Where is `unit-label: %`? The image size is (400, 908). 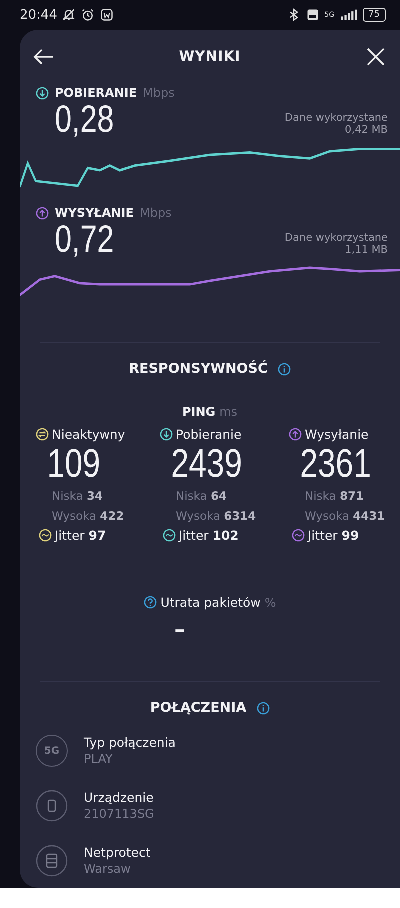
unit-label: % is located at coordinates (270, 603).